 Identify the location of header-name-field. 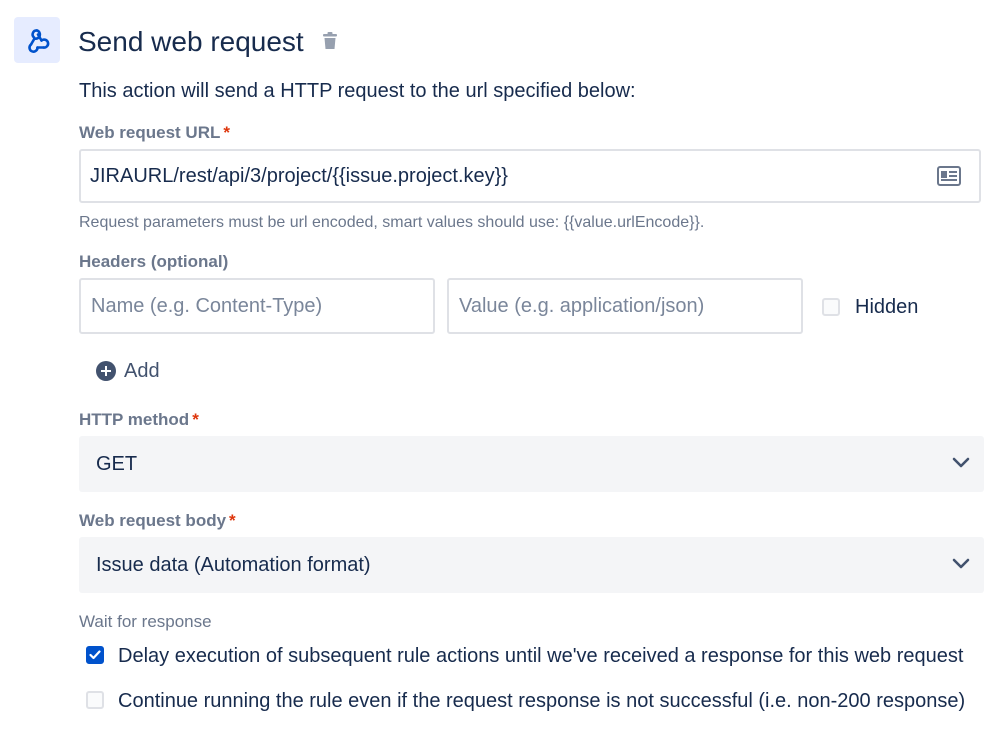
(257, 306).